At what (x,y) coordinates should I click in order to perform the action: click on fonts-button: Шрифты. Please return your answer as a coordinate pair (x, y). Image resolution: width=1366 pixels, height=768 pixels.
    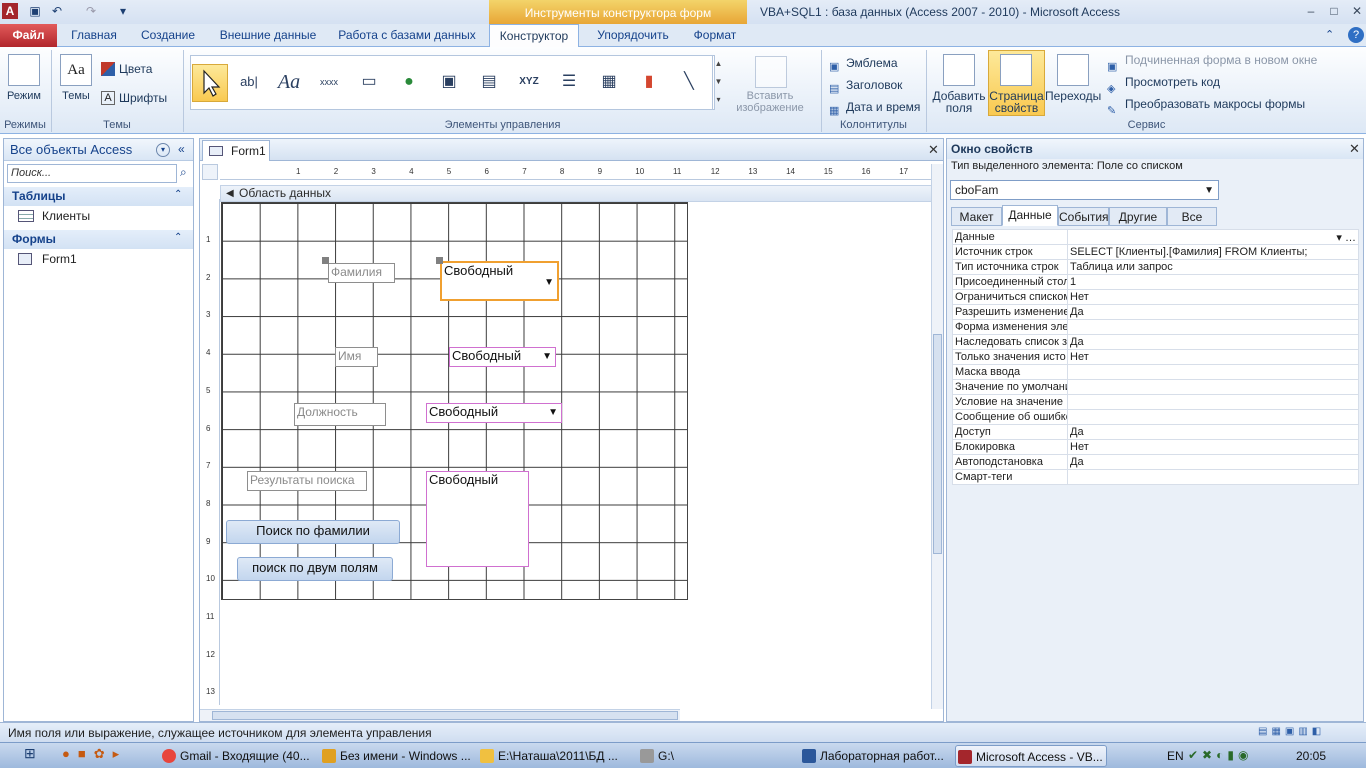
    Looking at the image, I should click on (143, 98).